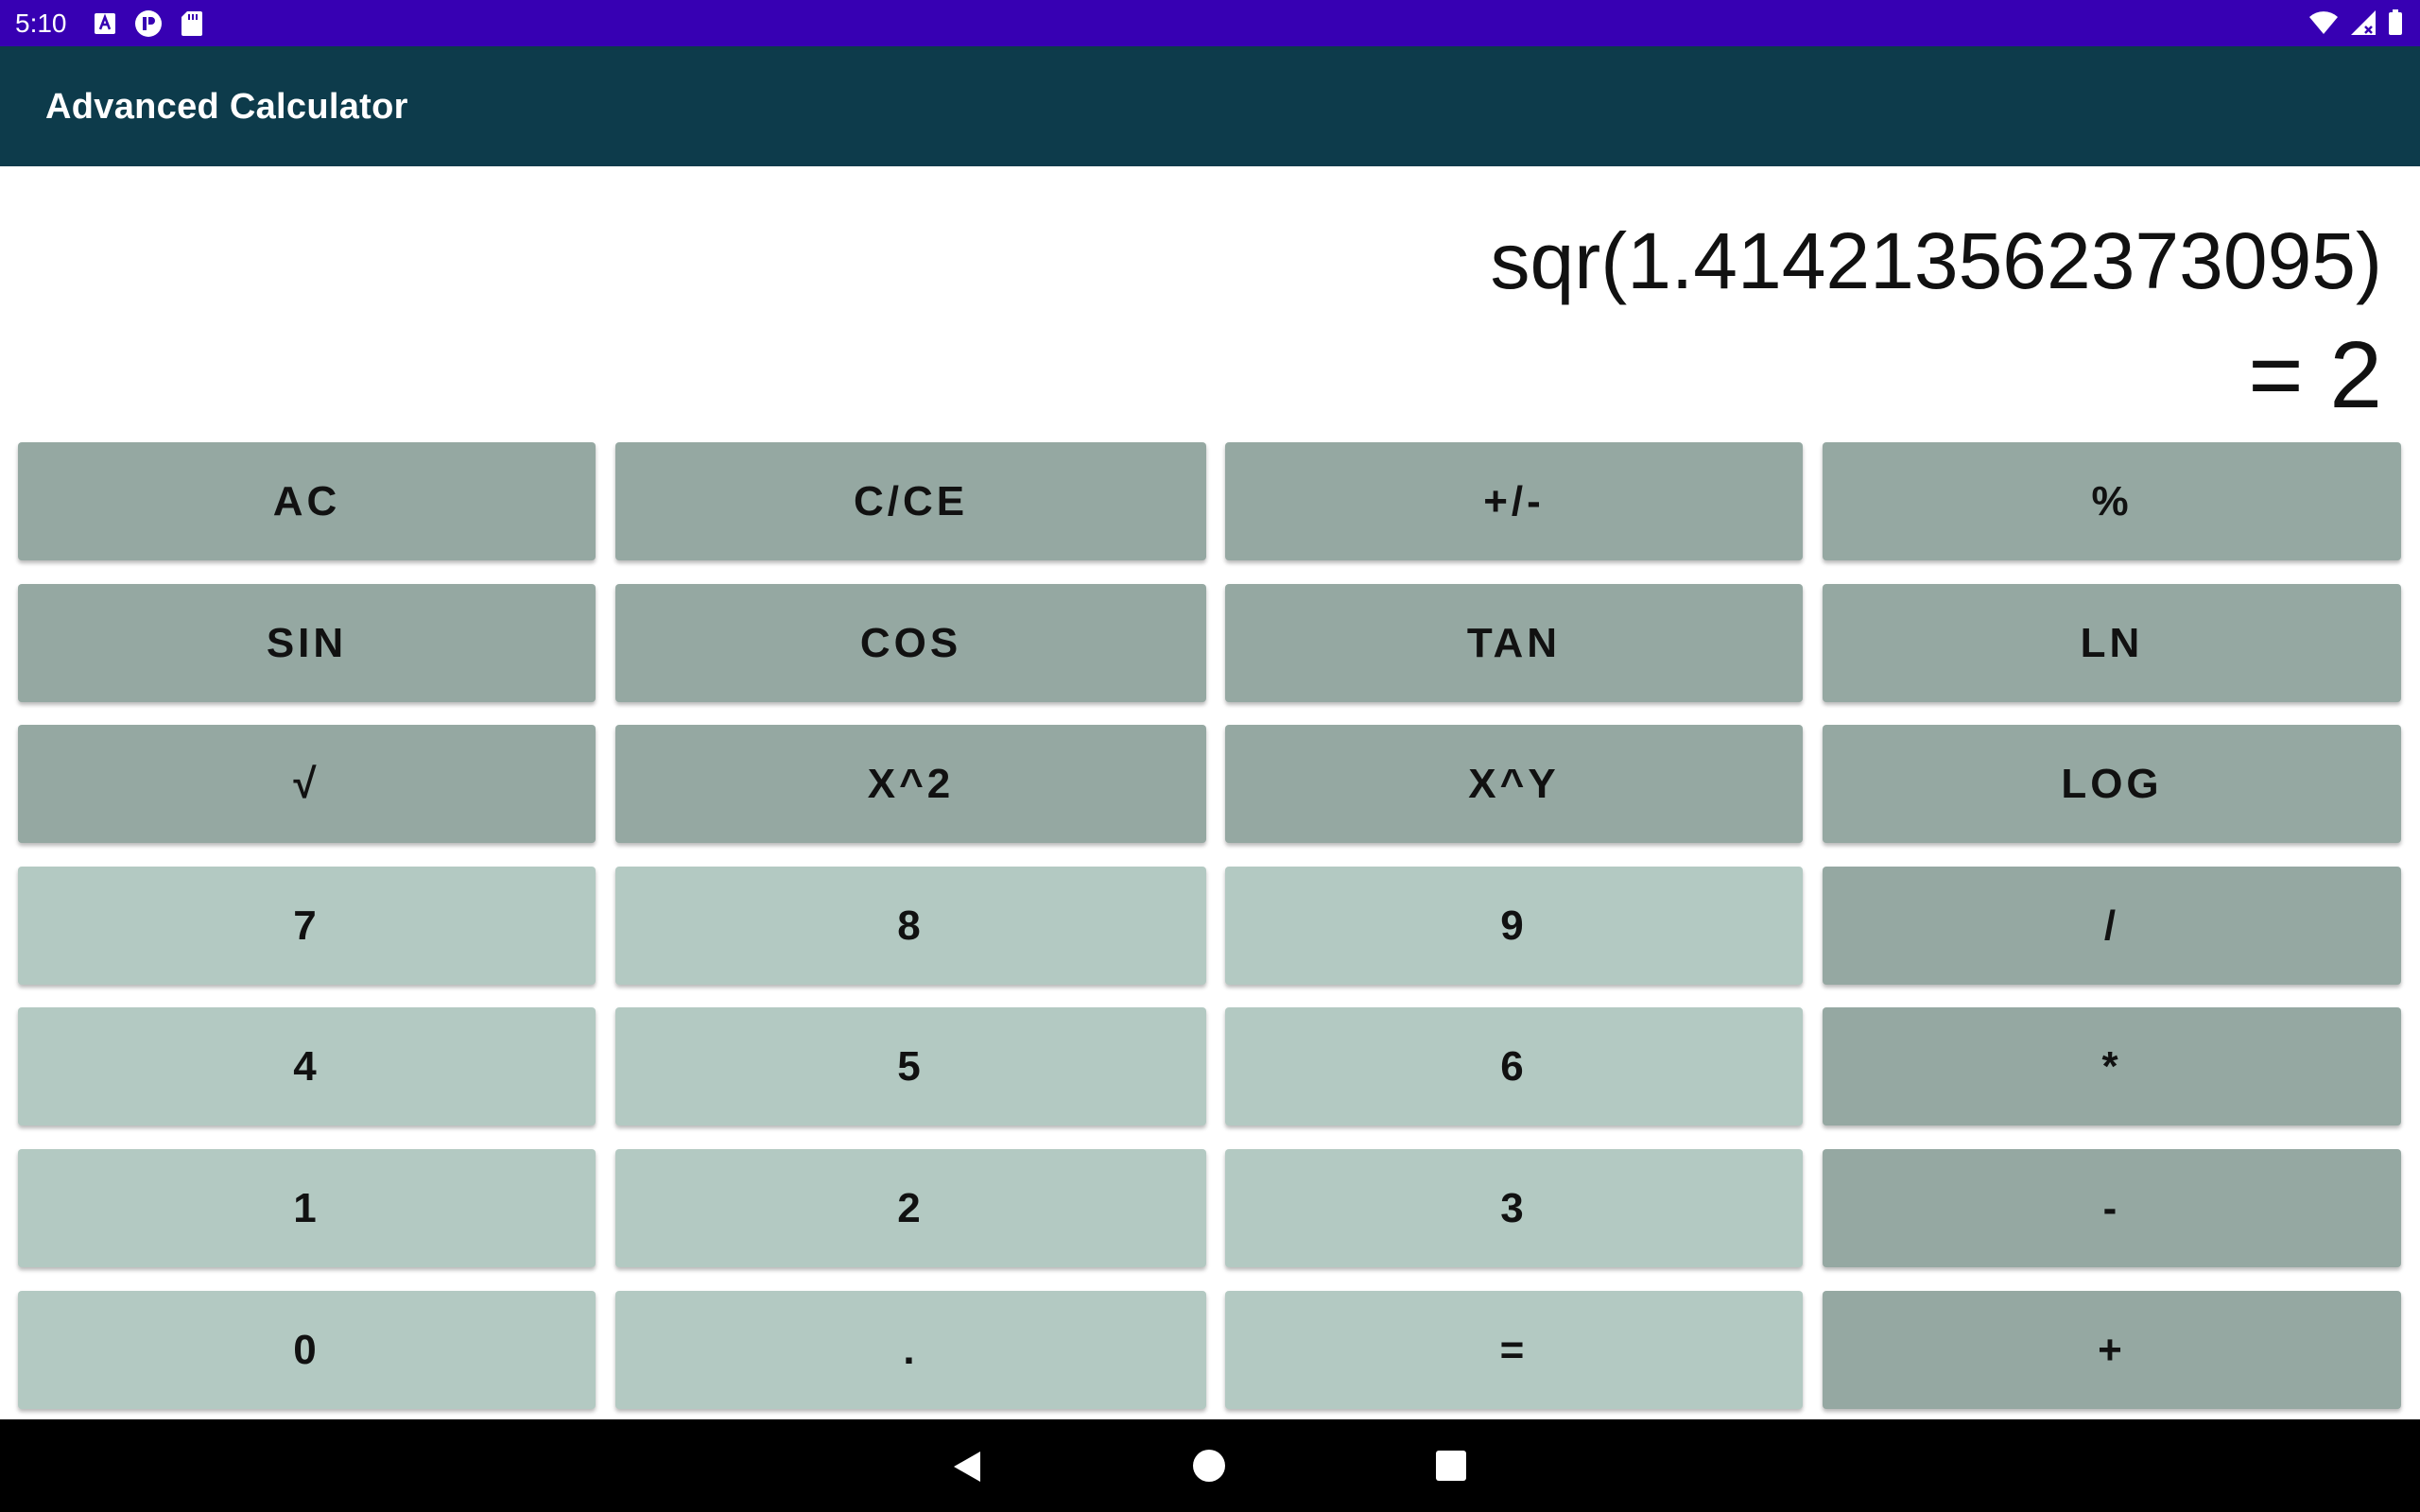  I want to click on percent-button: %, so click(2112, 501).